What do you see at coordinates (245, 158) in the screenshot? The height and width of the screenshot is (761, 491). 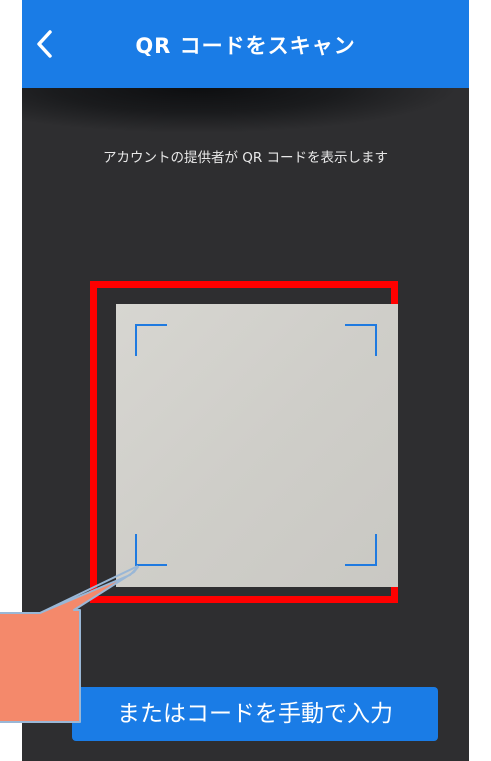 I see `scan-instruction: アカウントの提供者が QR コードを表示します` at bounding box center [245, 158].